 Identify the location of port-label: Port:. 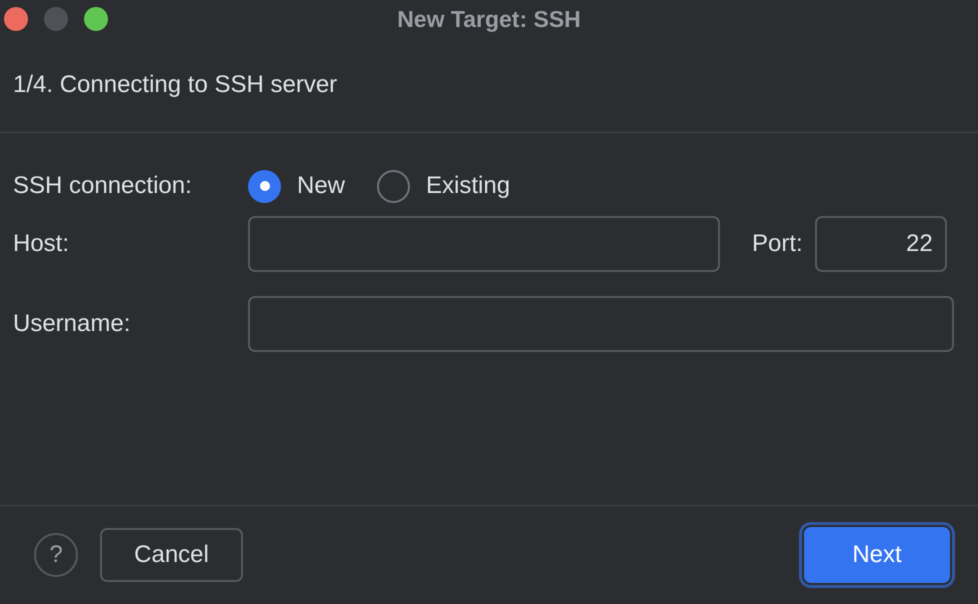
(777, 244).